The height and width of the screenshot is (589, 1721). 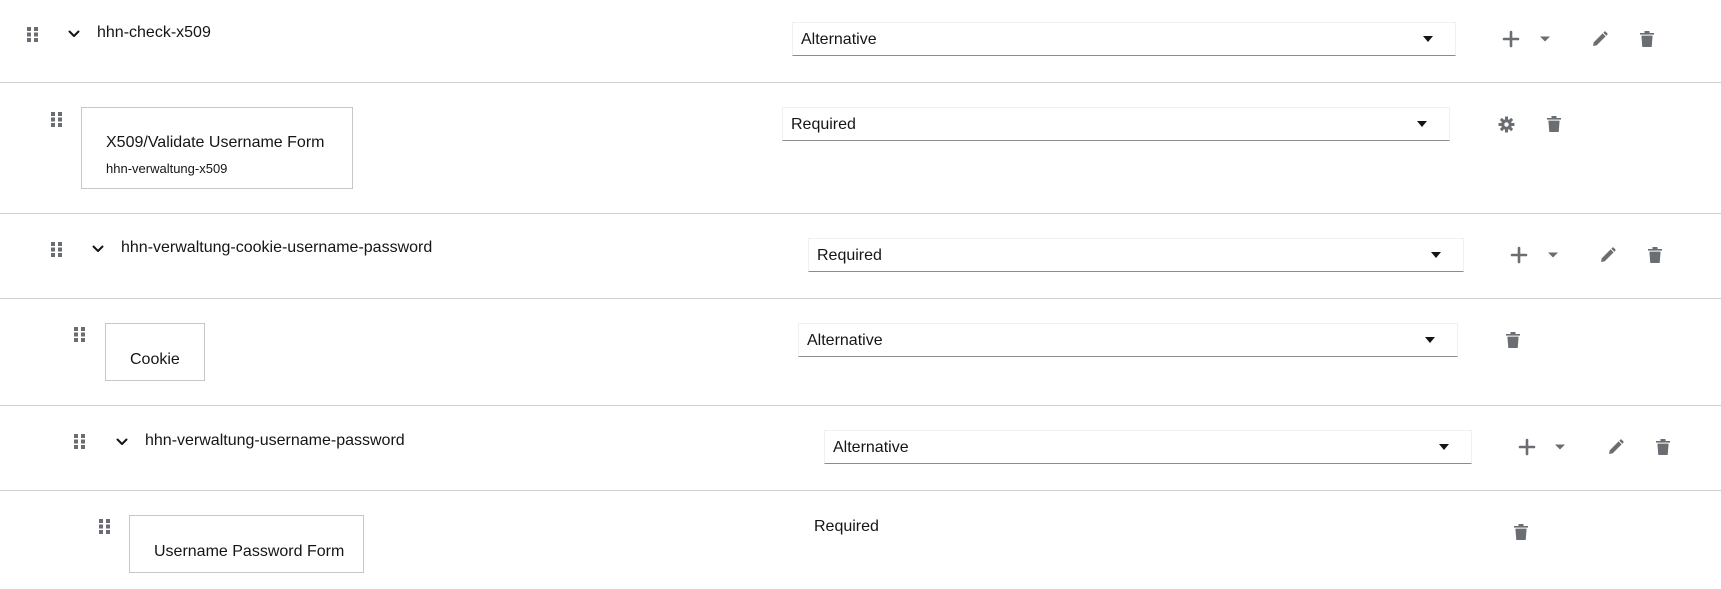 I want to click on execution-alias: hhn-verwaltung-x509, so click(x=167, y=168).